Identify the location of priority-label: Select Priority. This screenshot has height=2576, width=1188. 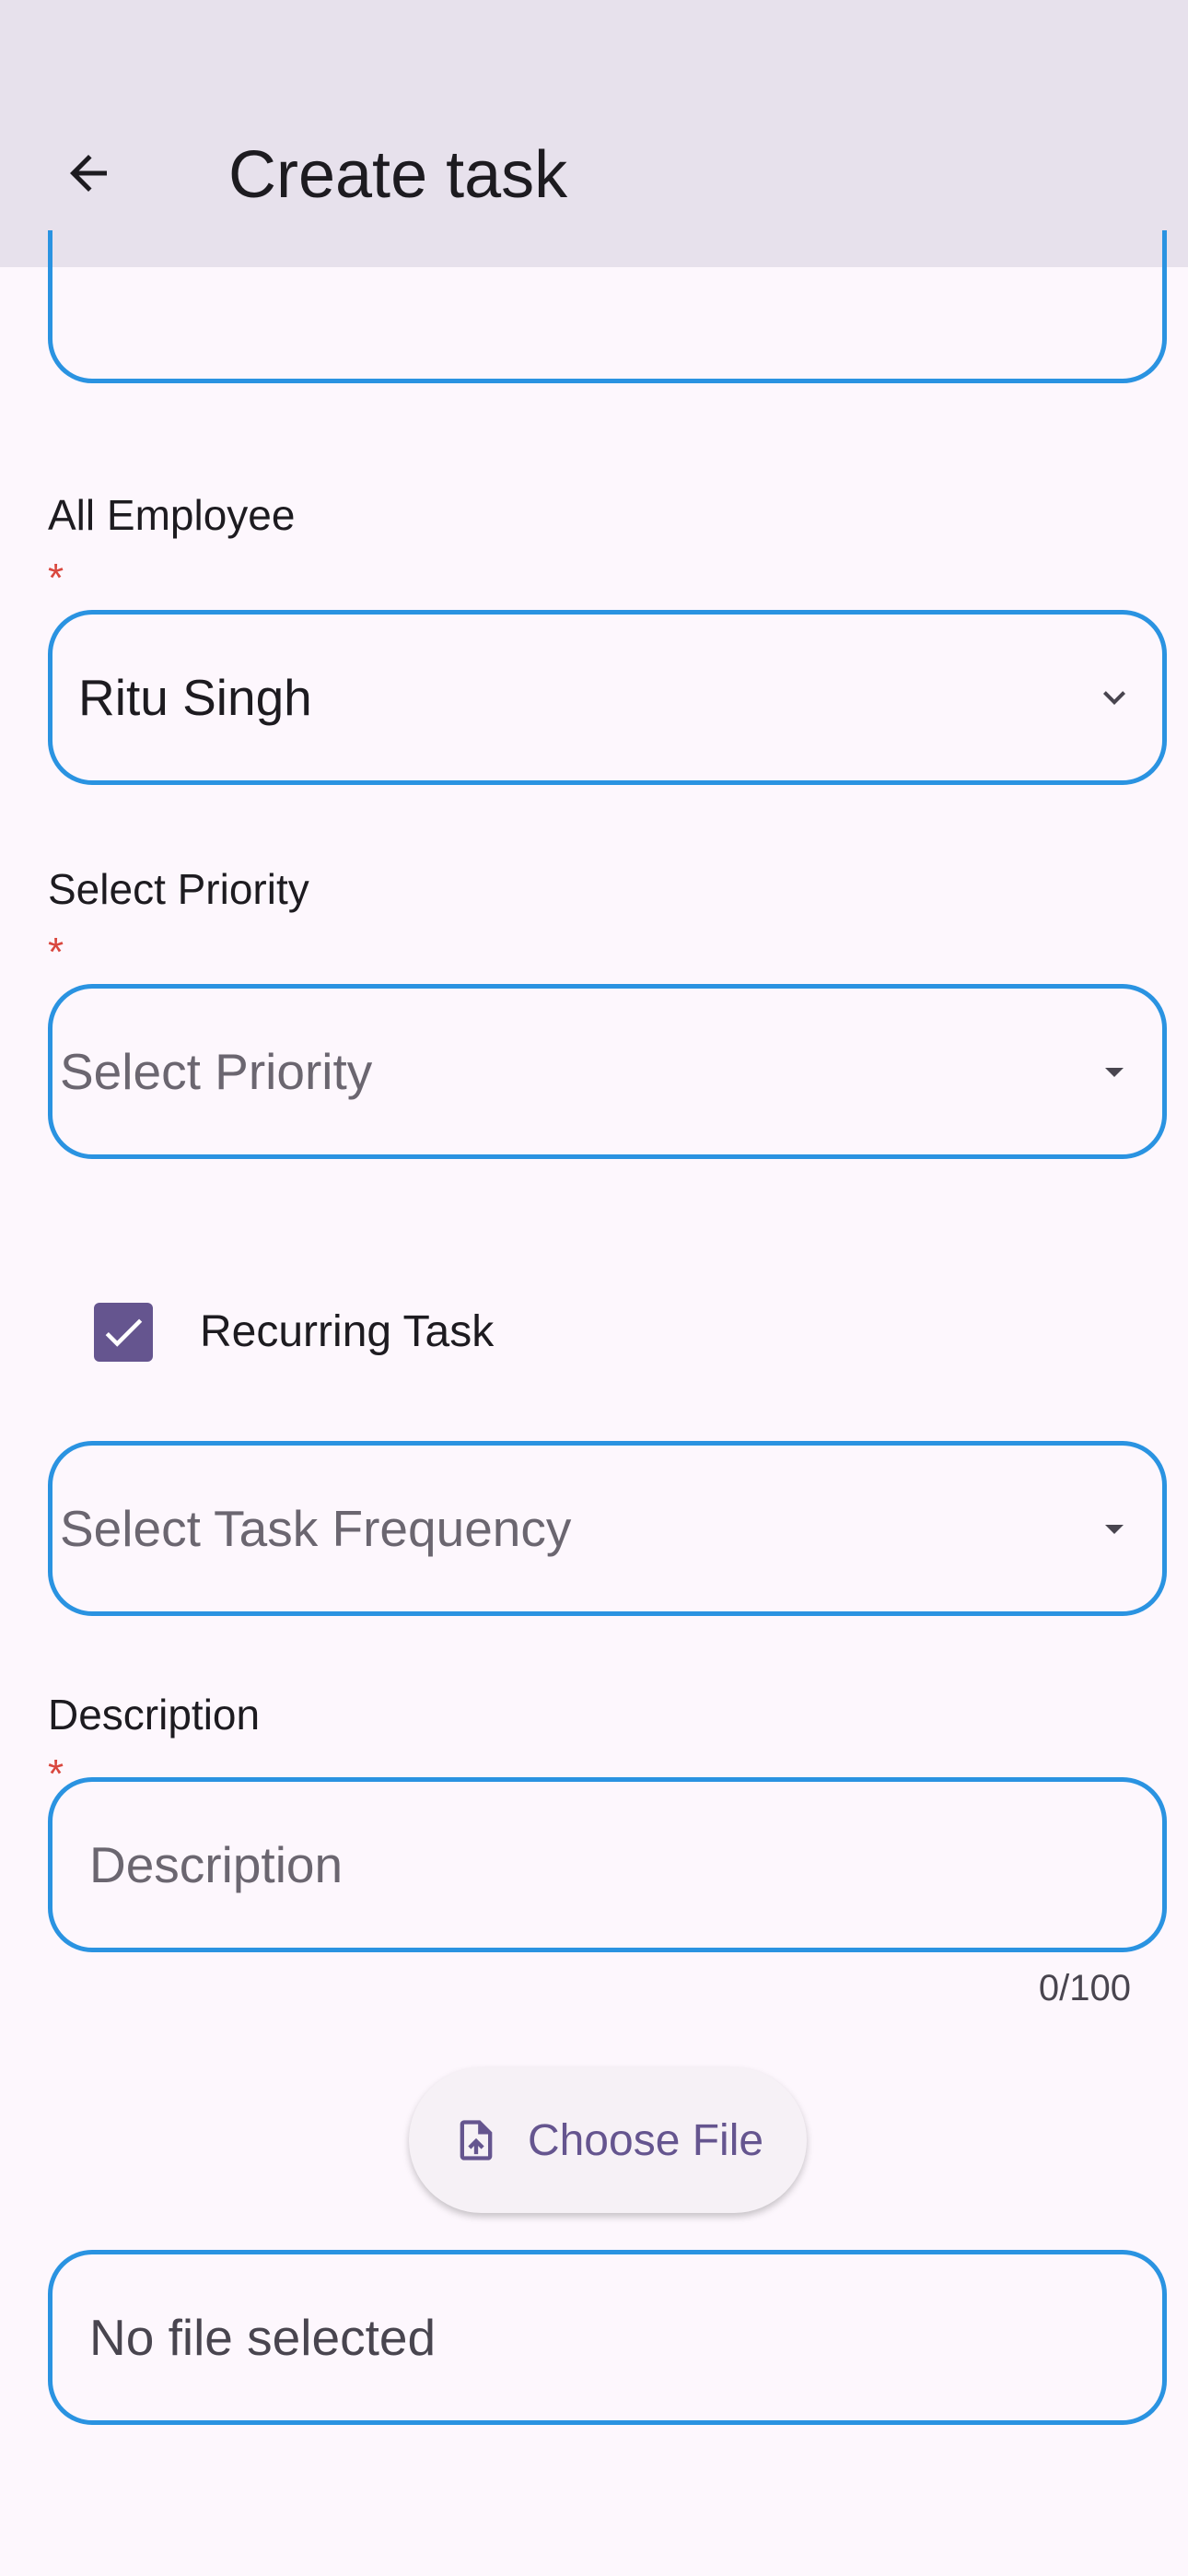
(178, 889).